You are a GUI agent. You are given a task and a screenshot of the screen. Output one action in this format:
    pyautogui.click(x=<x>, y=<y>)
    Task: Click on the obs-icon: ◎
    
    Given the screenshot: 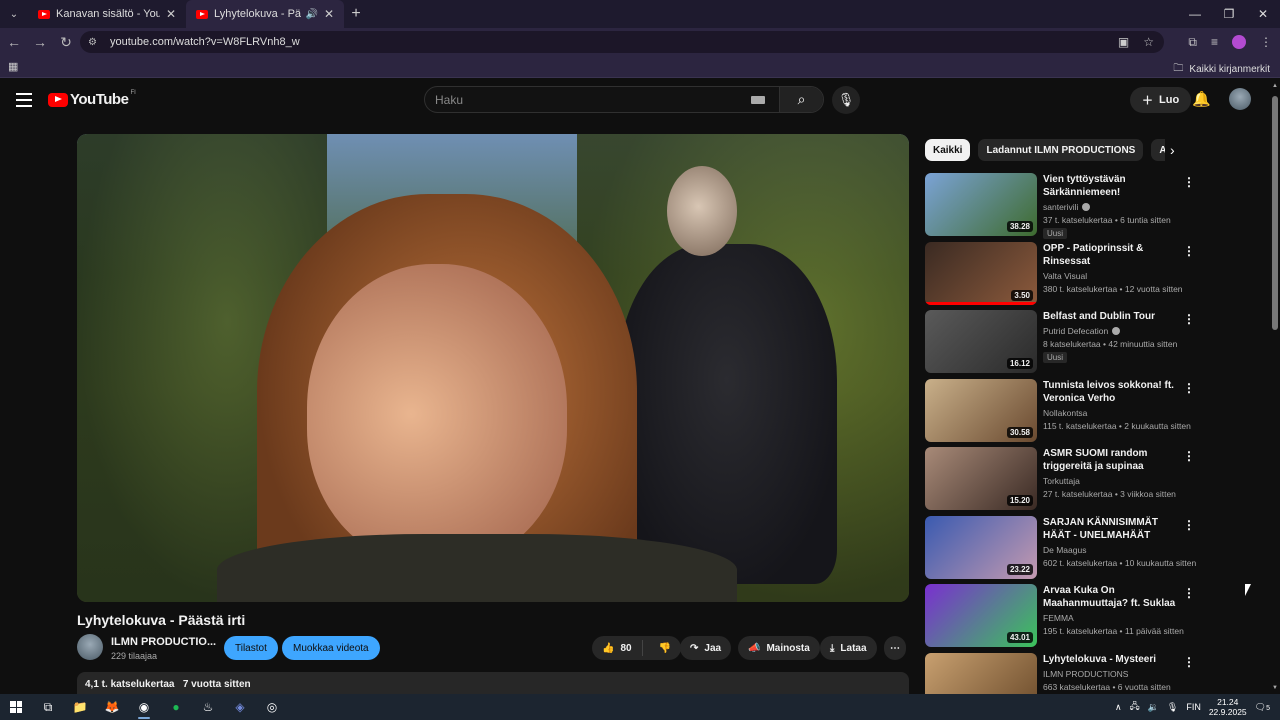 What is the action you would take?
    pyautogui.click(x=272, y=707)
    